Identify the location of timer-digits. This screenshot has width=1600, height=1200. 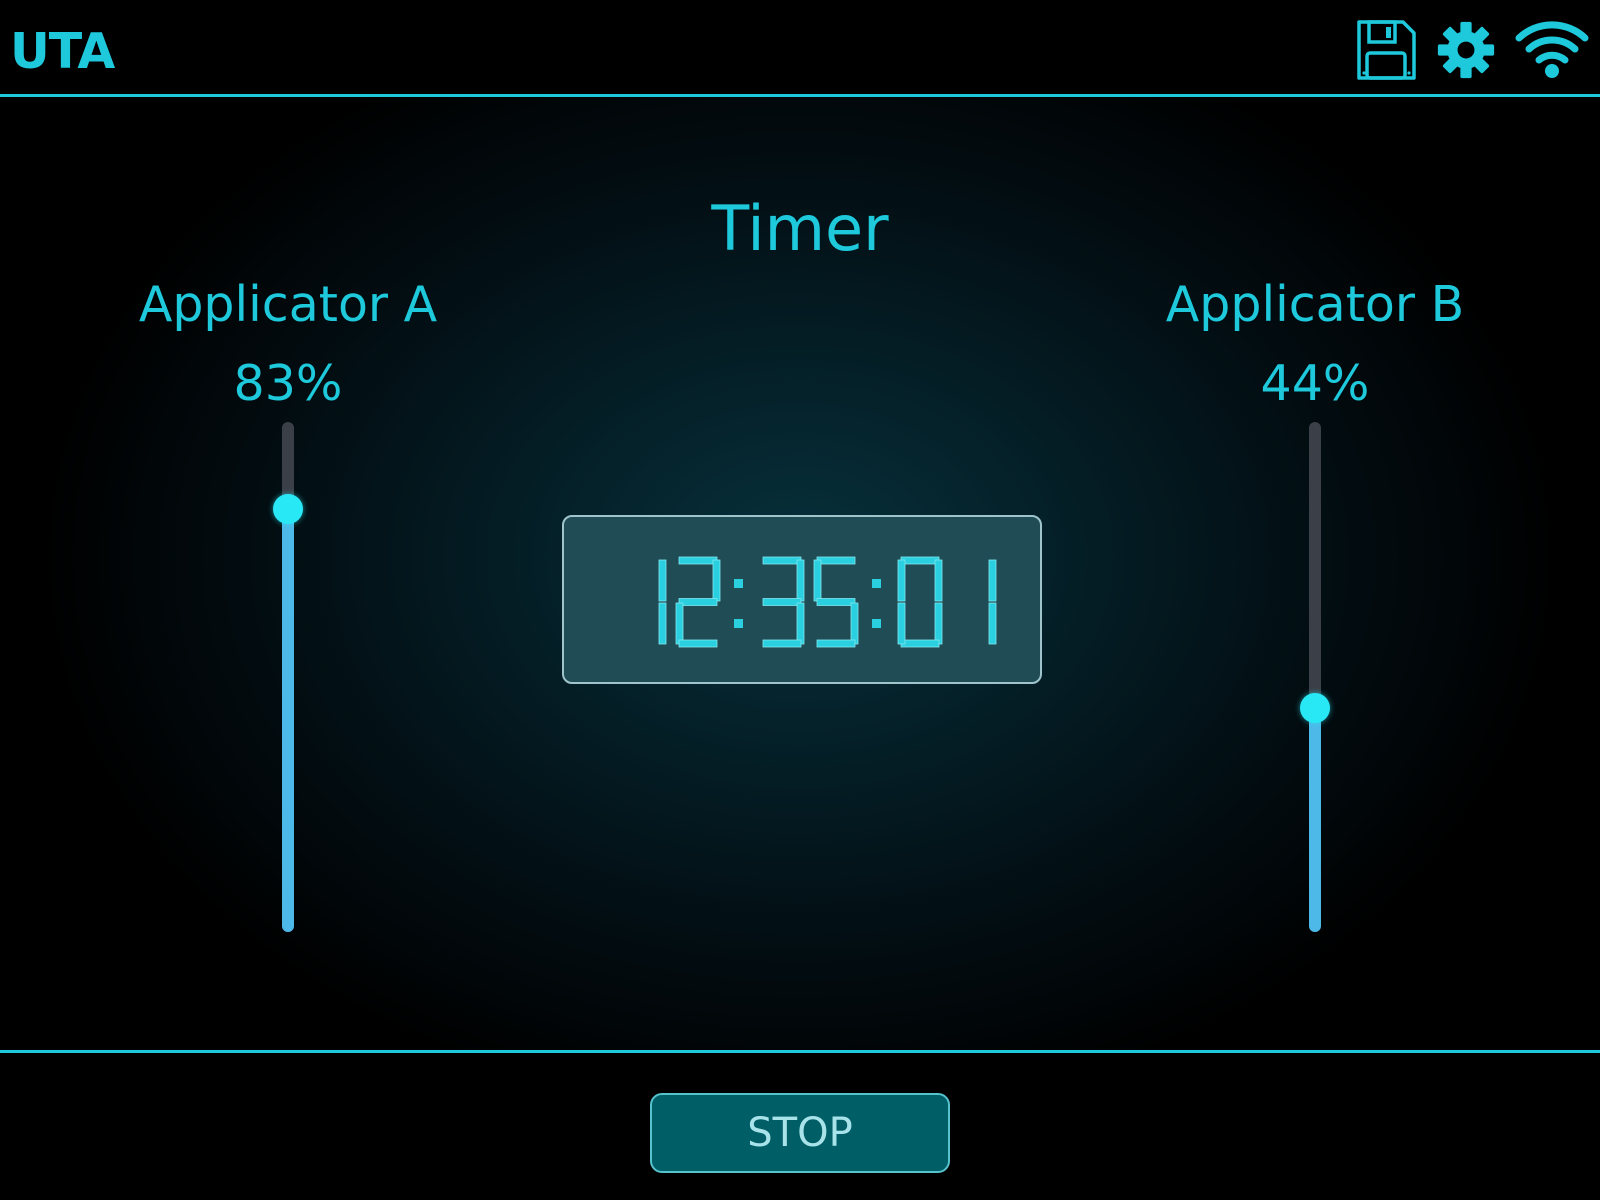
(827, 602).